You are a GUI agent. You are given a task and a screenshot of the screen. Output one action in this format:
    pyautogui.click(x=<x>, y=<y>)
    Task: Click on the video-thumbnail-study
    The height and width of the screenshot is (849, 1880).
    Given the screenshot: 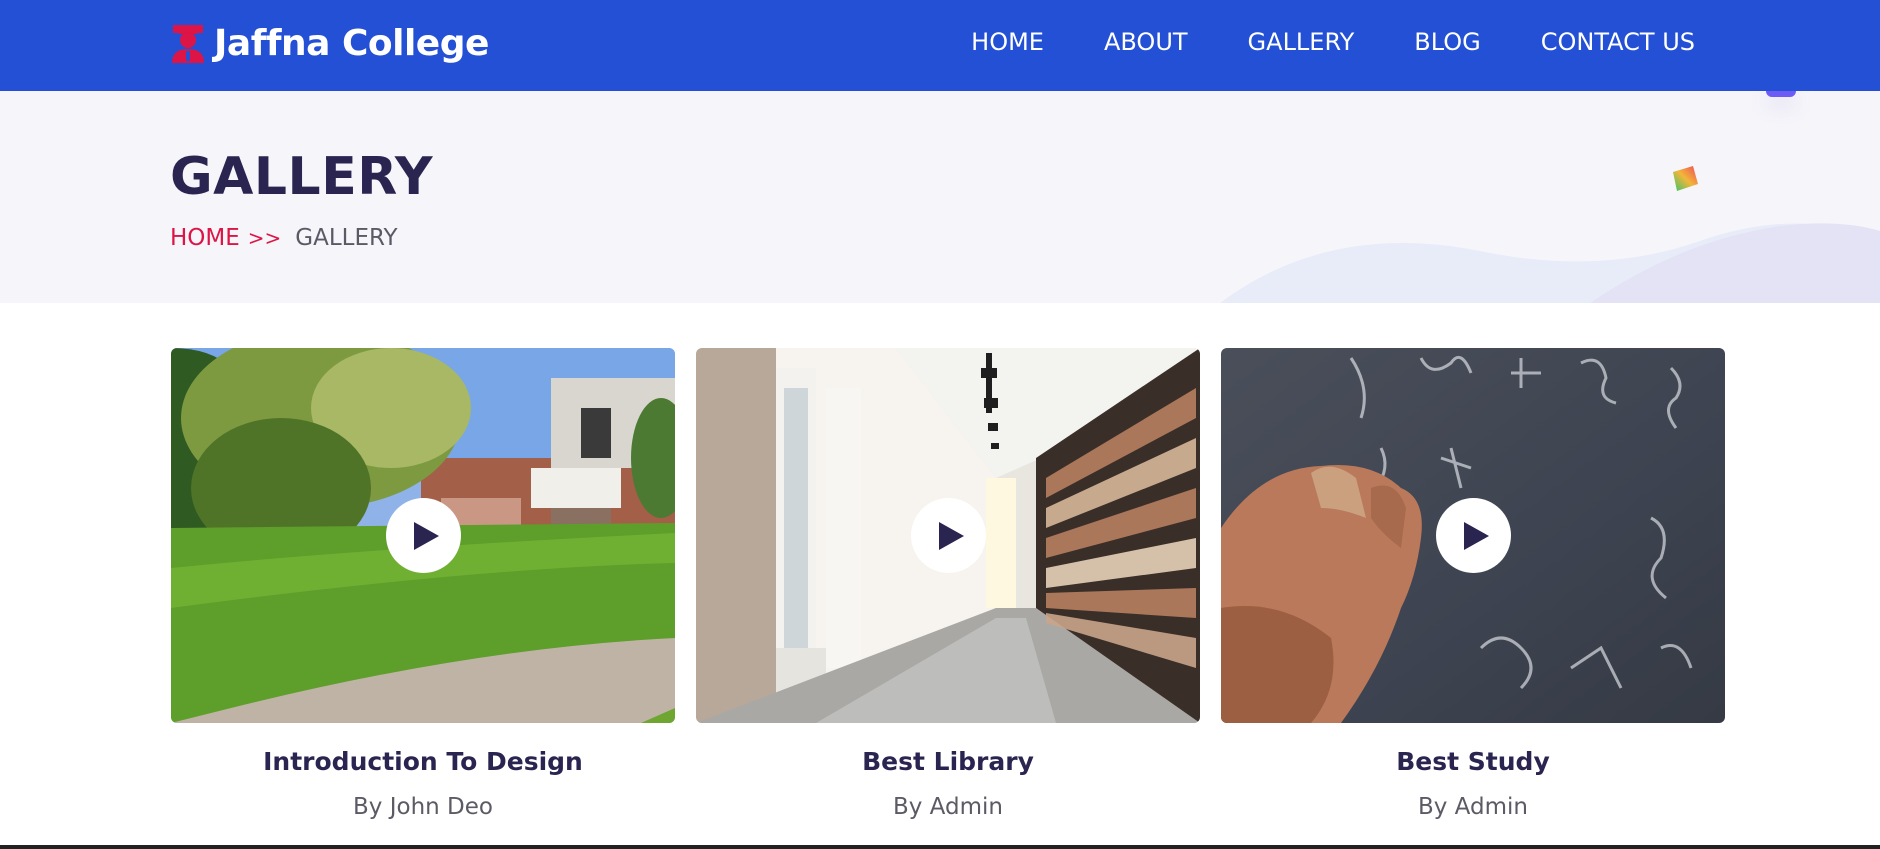 What is the action you would take?
    pyautogui.click(x=1473, y=535)
    